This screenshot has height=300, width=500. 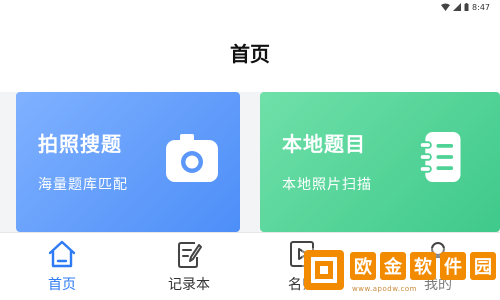 What do you see at coordinates (446, 7) in the screenshot?
I see `wifi-icon` at bounding box center [446, 7].